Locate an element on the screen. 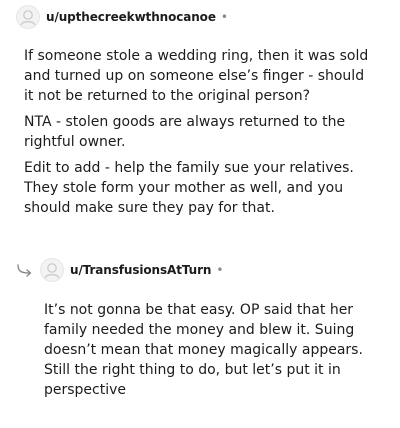 The height and width of the screenshot is (428, 400). comment-header: u/TransfusionsAtTurn • is located at coordinates (119, 270).